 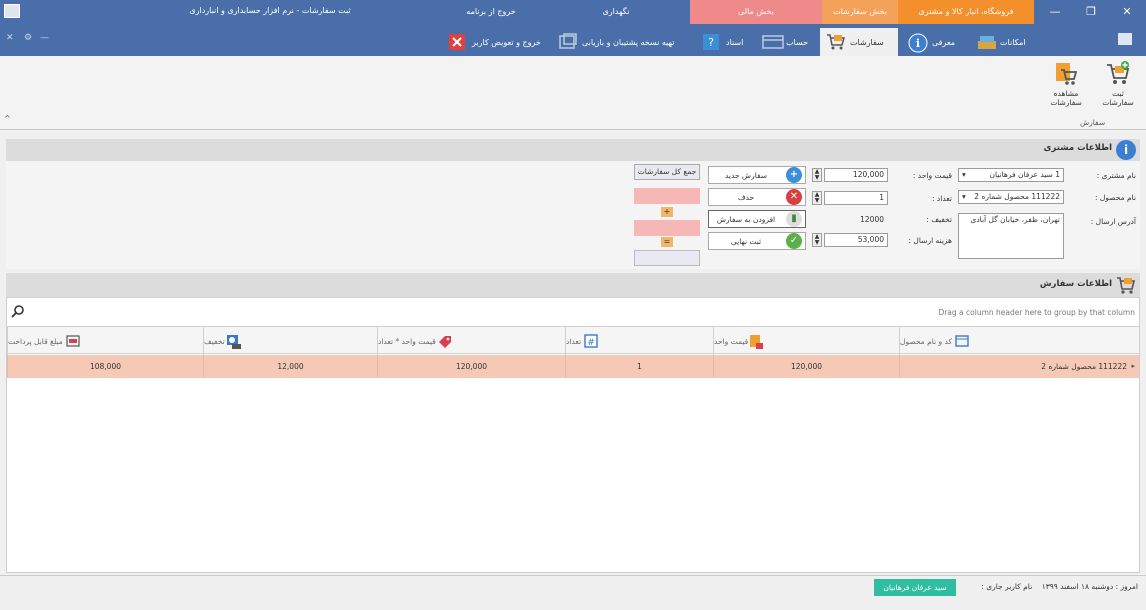 I want to click on mdi-settings-icon: ⚙, so click(x=28, y=38).